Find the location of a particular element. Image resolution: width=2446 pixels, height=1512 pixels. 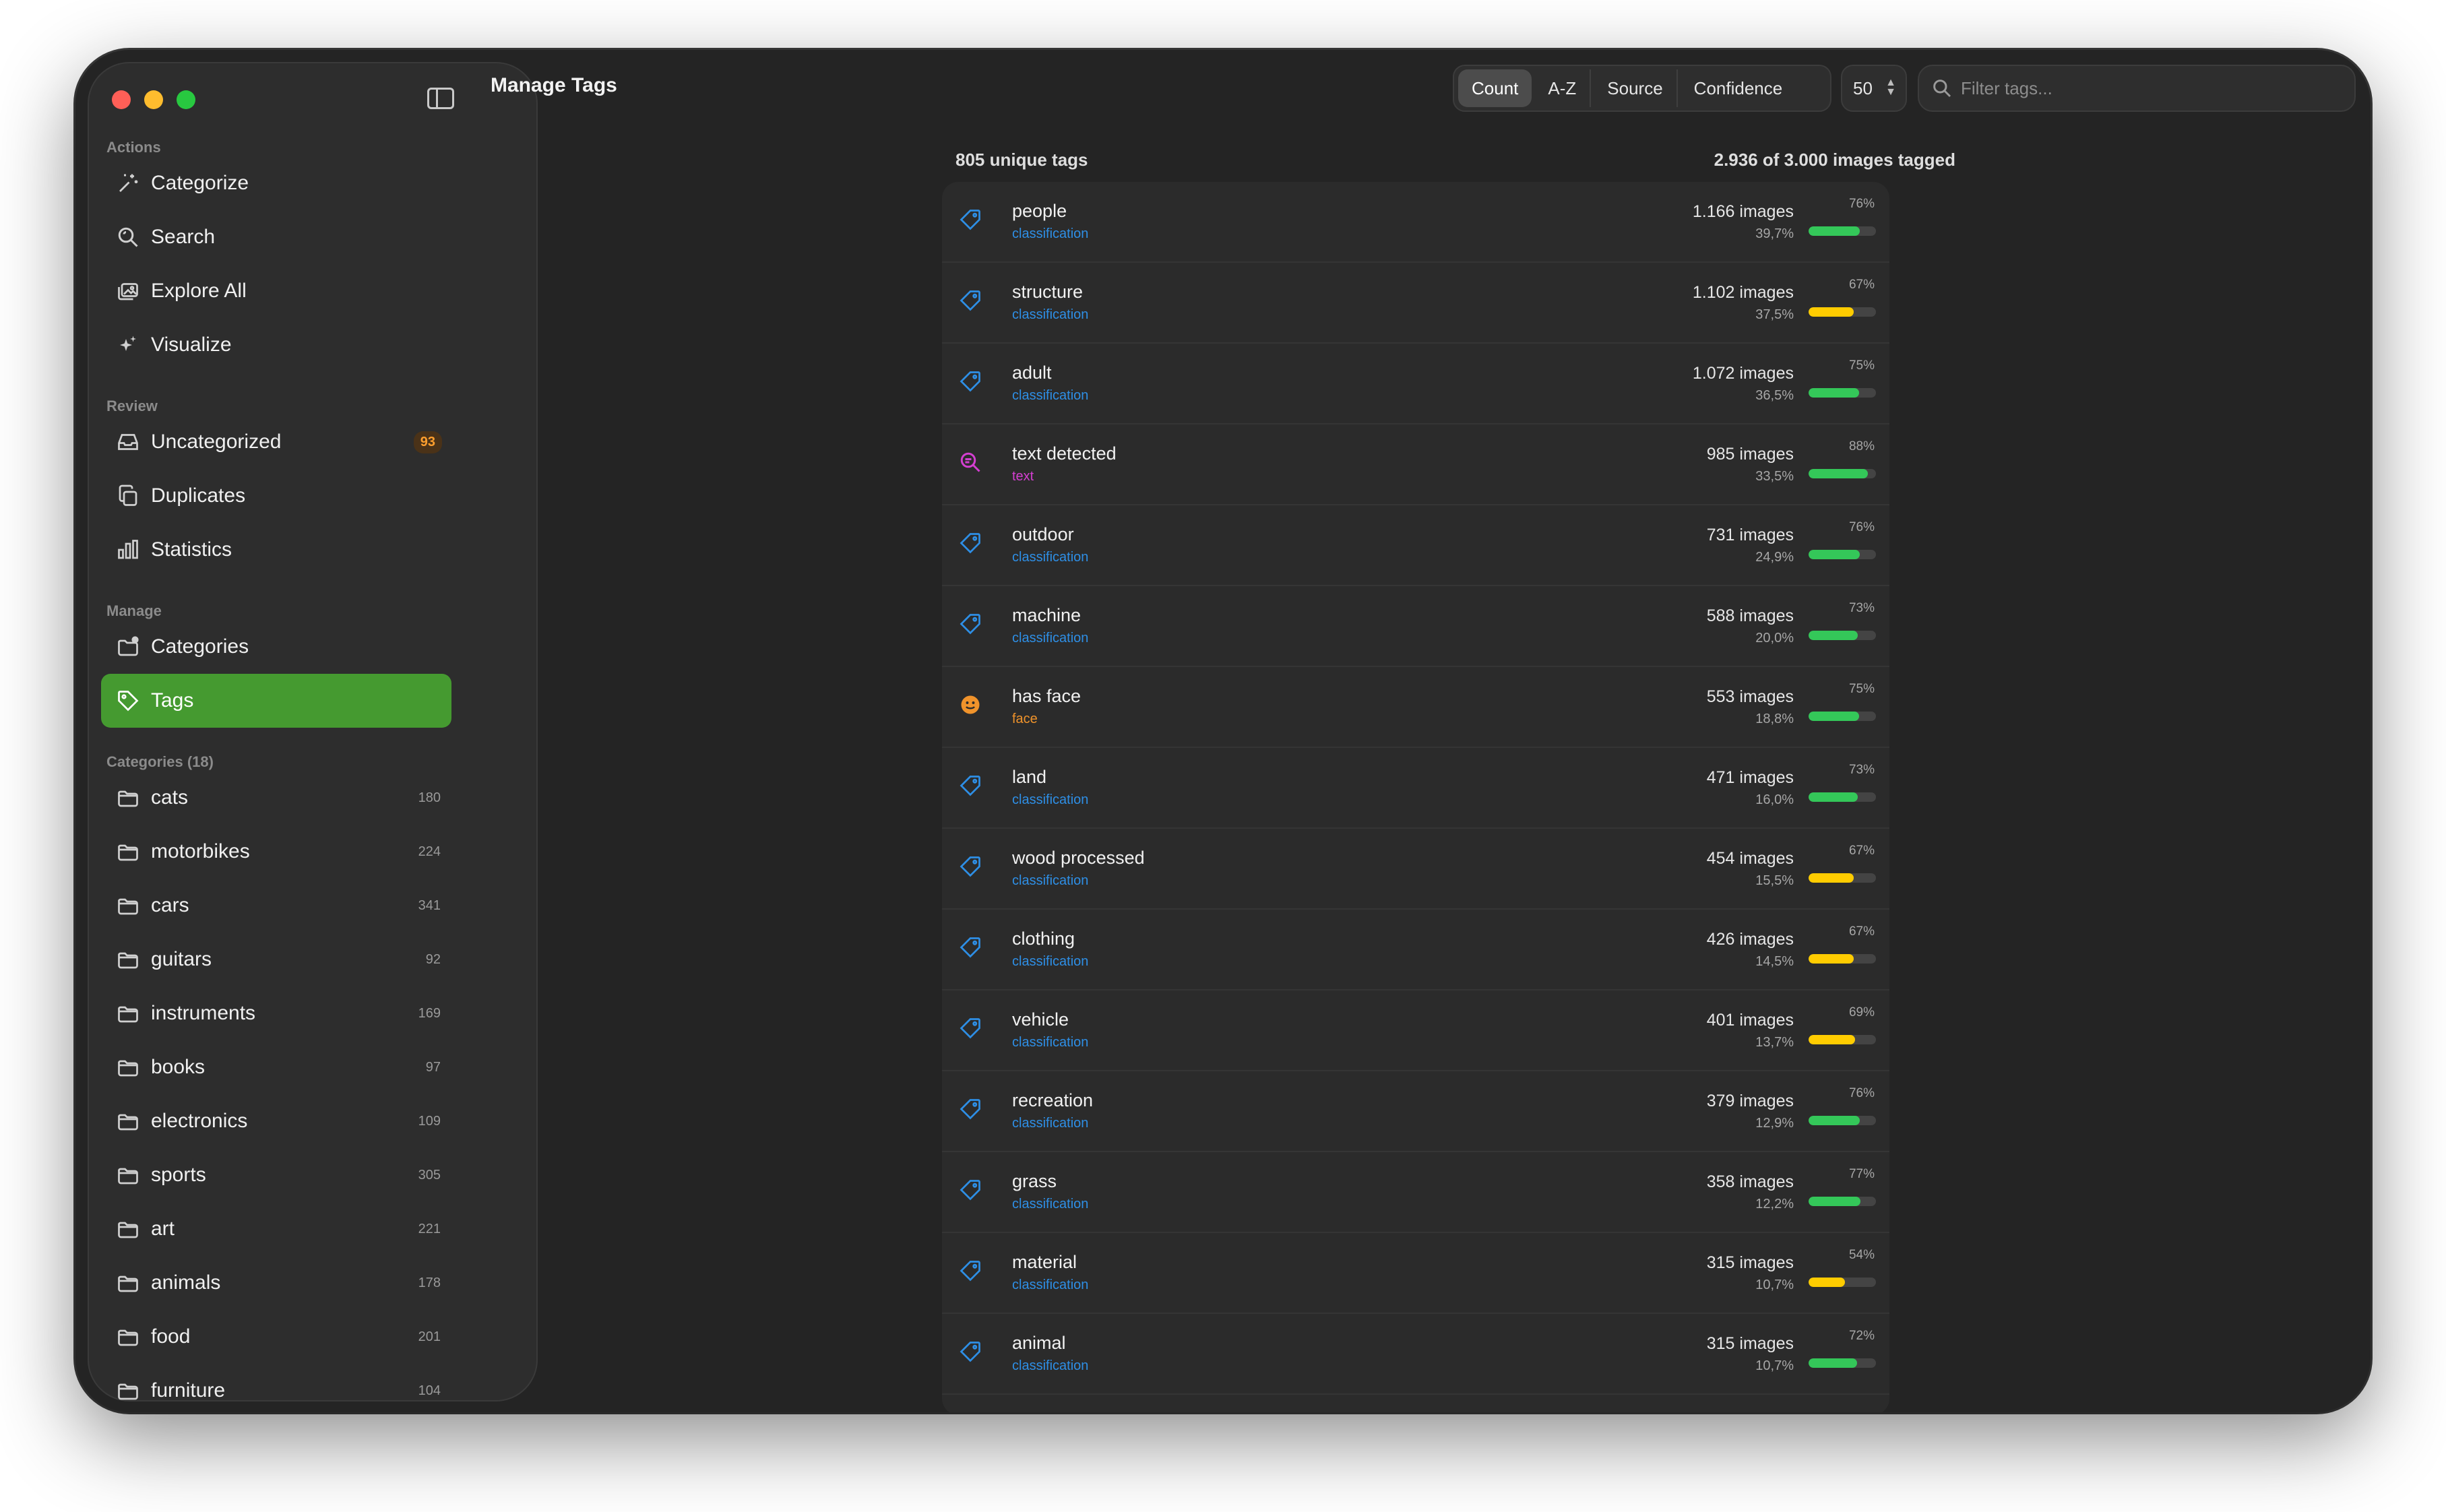

minimize-window-button is located at coordinates (153, 100).